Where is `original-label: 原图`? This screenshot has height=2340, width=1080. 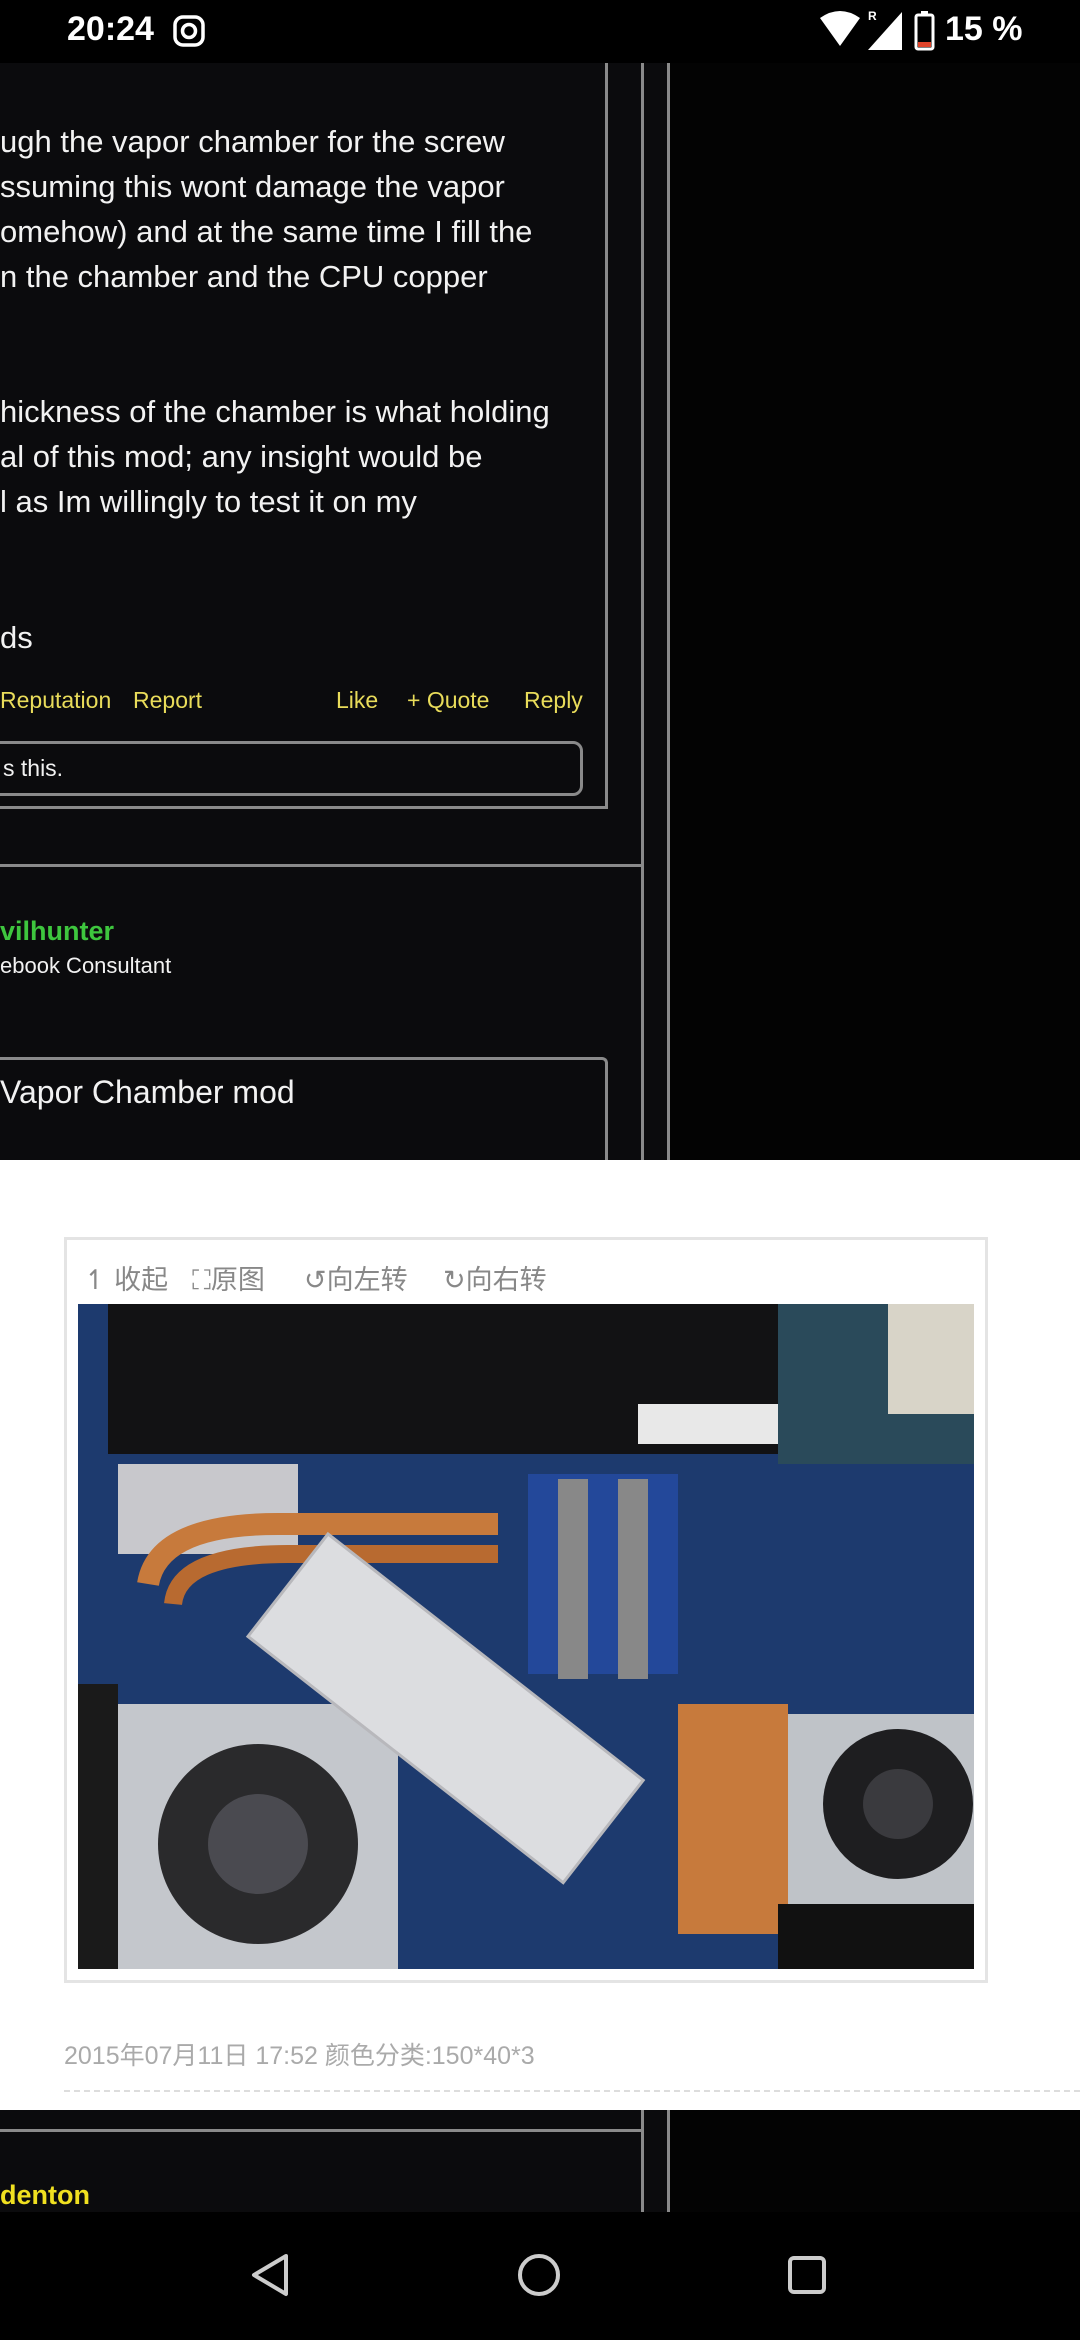 original-label: 原图 is located at coordinates (237, 1280).